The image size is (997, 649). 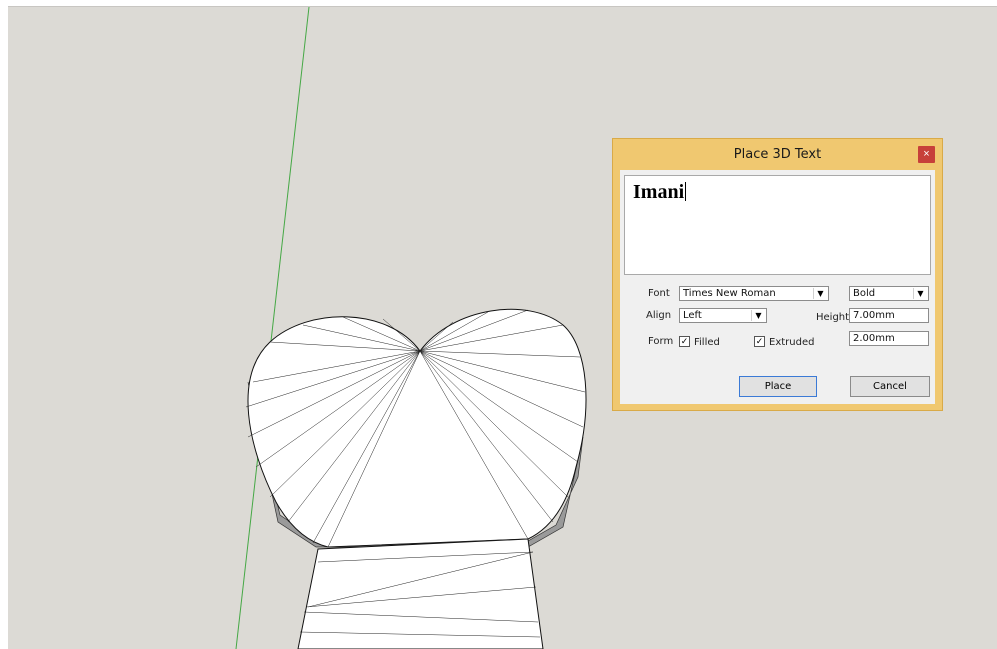 What do you see at coordinates (417, 428) in the screenshot?
I see `heart-top-face` at bounding box center [417, 428].